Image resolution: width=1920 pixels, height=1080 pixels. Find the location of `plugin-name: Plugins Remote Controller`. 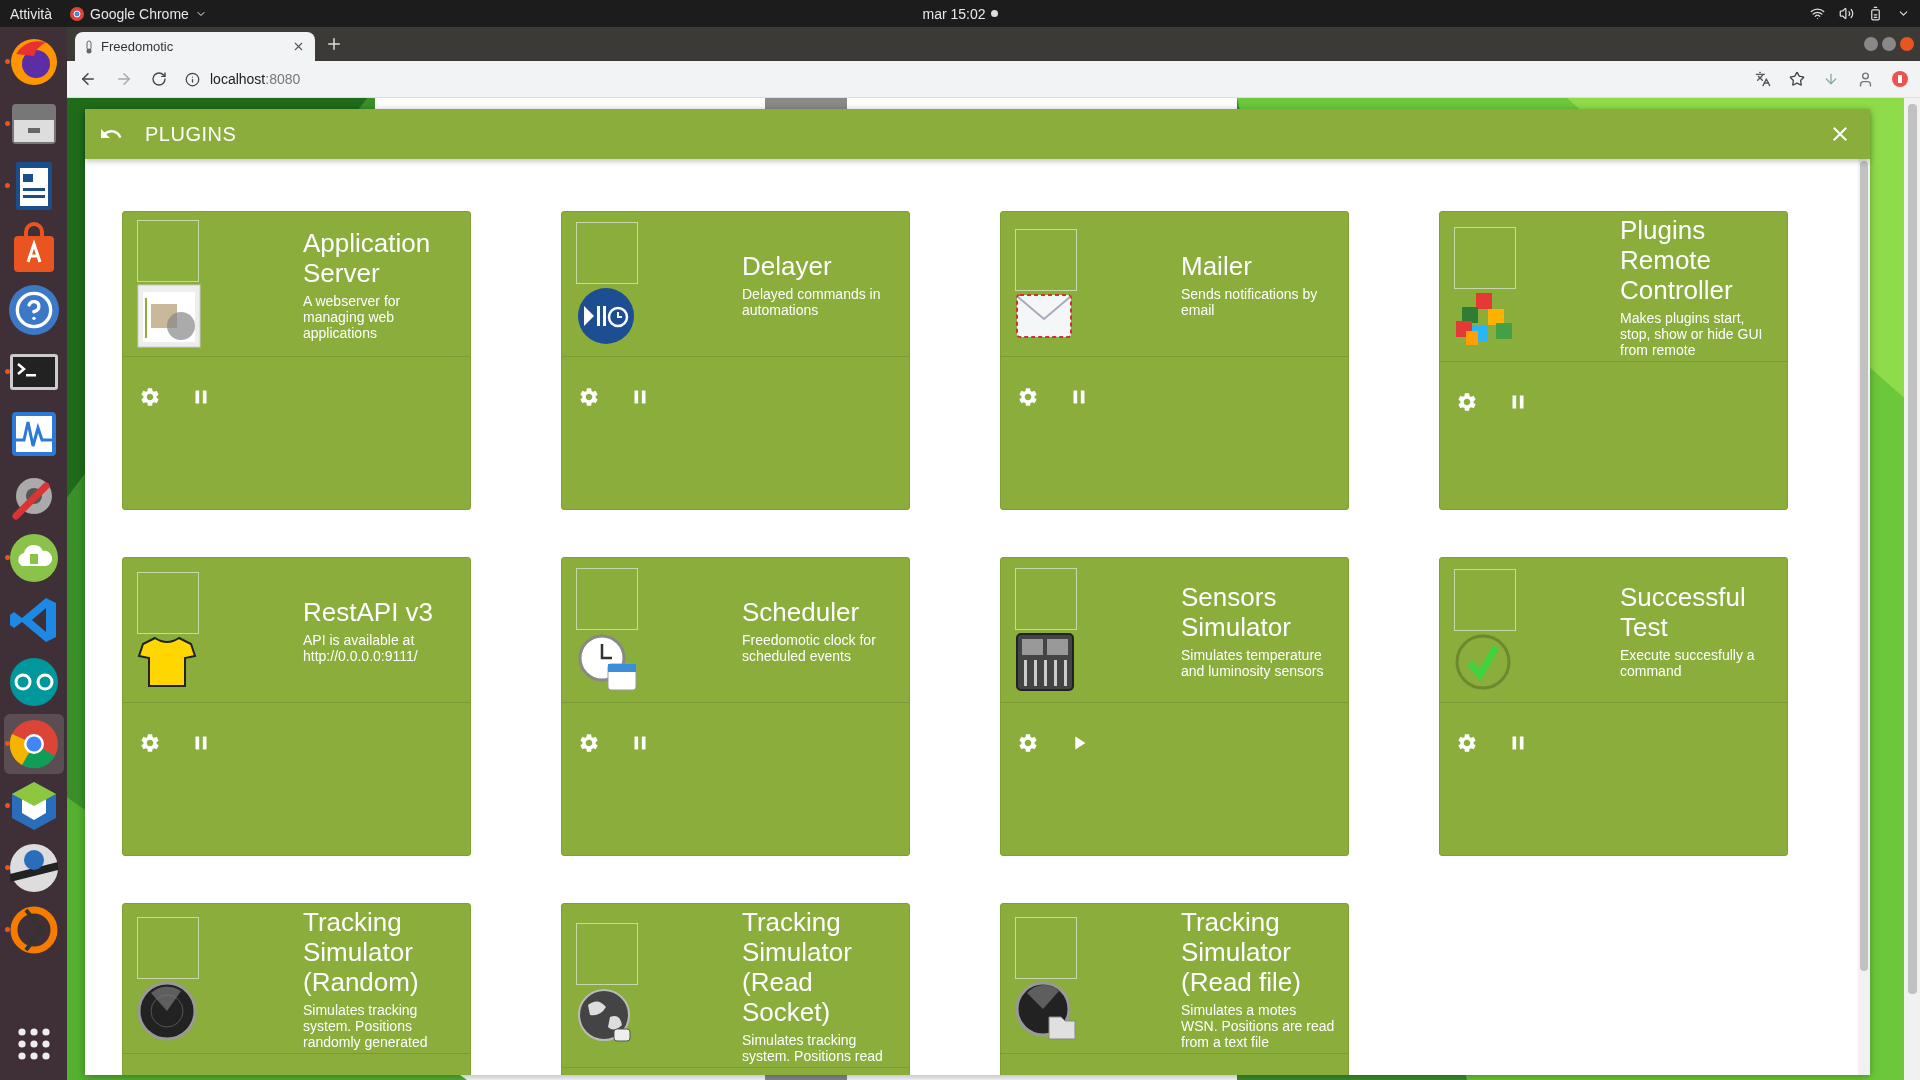

plugin-name: Plugins Remote Controller is located at coordinates (1677, 260).